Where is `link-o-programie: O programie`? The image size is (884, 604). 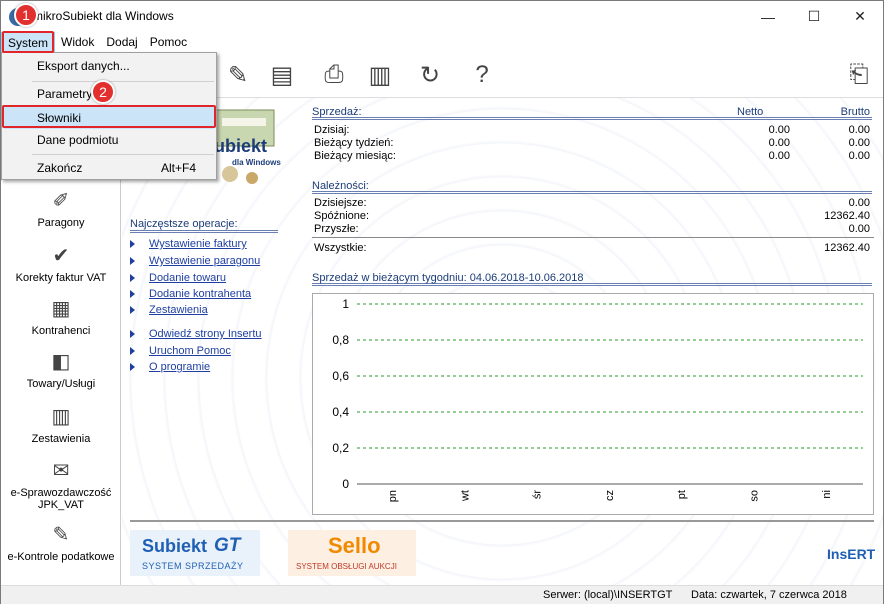 link-o-programie: O programie is located at coordinates (170, 367).